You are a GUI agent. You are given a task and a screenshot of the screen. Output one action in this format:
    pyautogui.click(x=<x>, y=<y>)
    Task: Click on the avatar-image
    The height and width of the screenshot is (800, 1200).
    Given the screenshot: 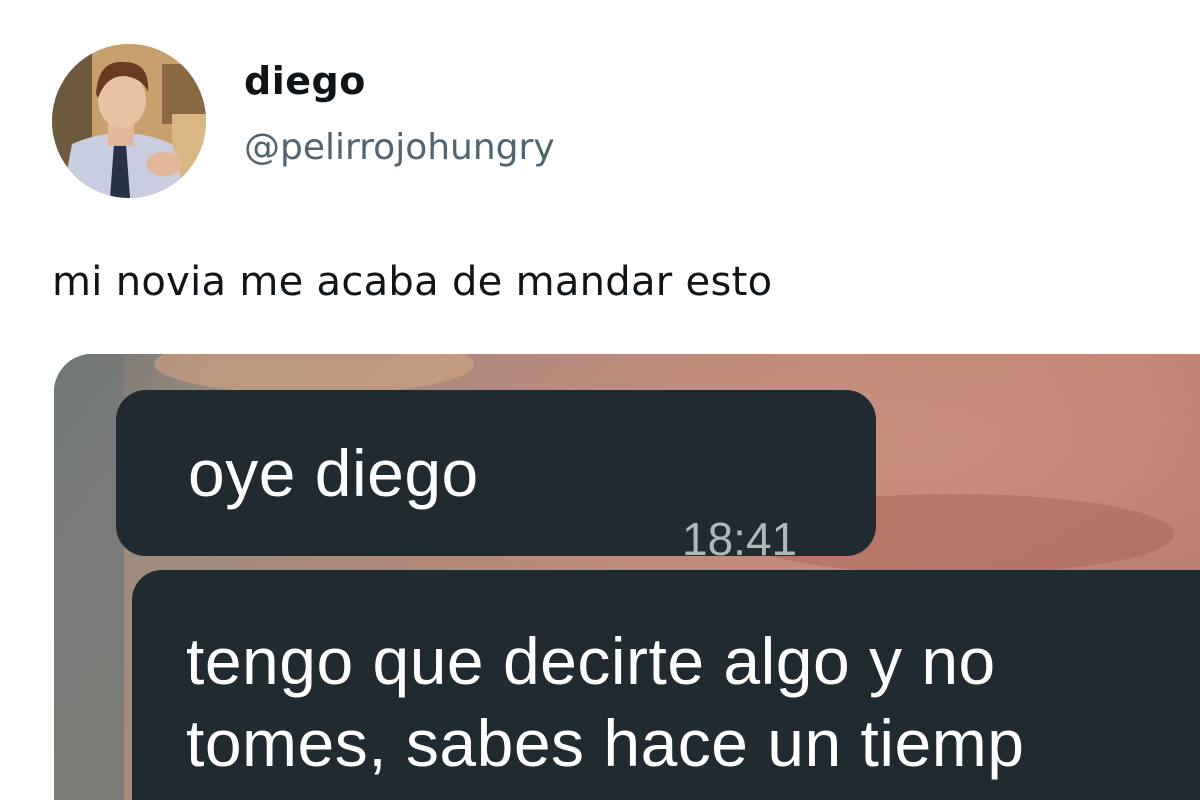 What is the action you would take?
    pyautogui.click(x=129, y=121)
    